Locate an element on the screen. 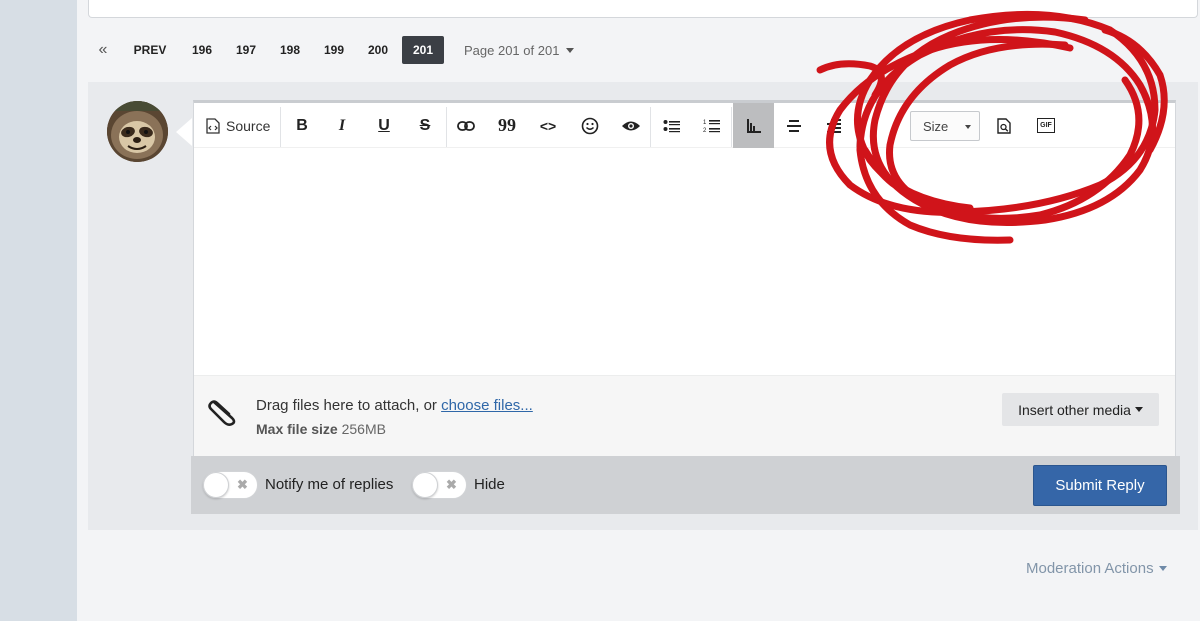  italic-icon: I is located at coordinates (342, 125).